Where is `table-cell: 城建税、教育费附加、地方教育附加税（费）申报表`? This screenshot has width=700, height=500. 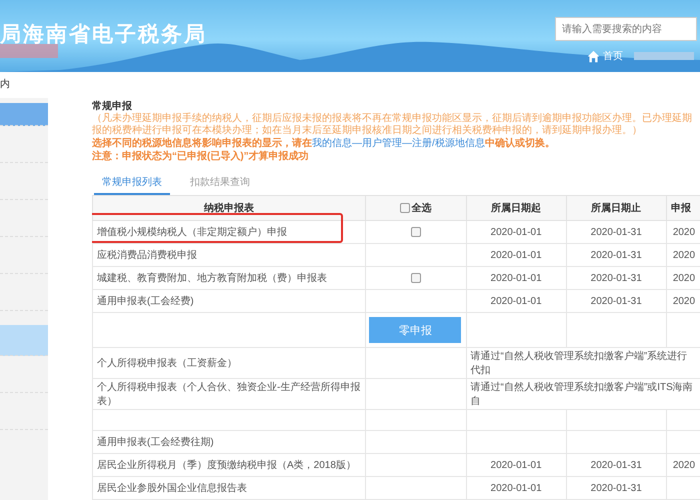
table-cell: 城建税、教育费附加、地方教育附加税（费）申报表 is located at coordinates (229, 278).